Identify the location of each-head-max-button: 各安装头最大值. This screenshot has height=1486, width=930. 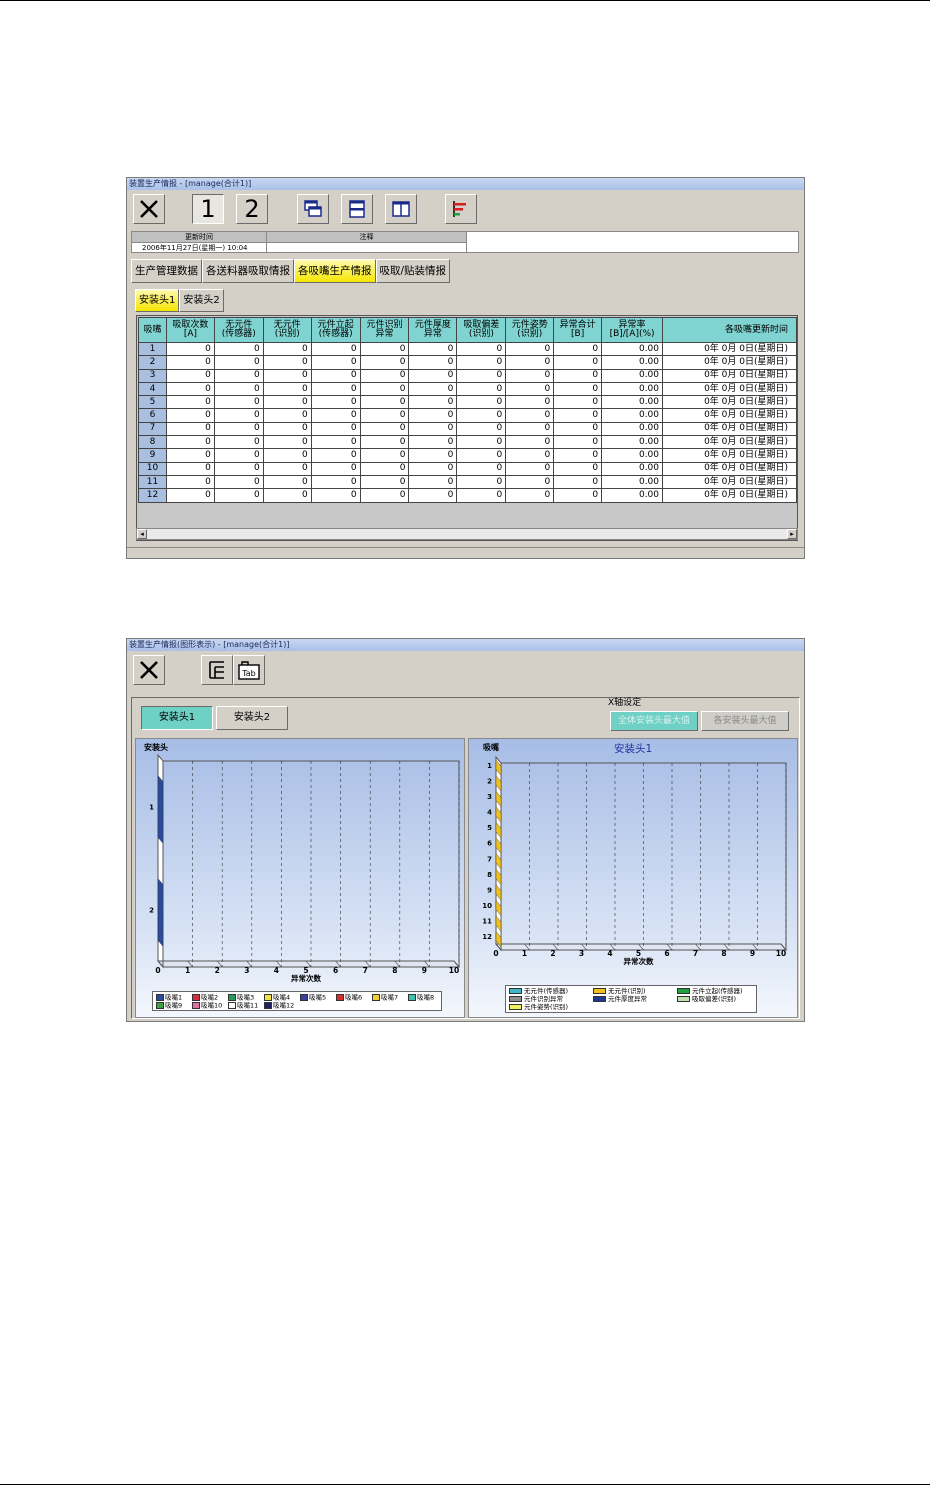
(745, 721).